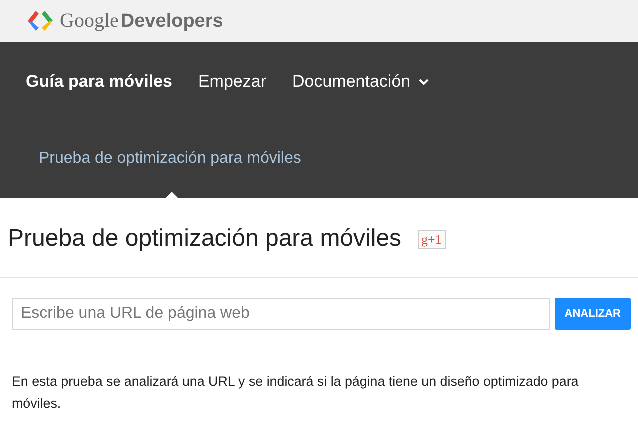 This screenshot has width=638, height=431. What do you see at coordinates (360, 82) in the screenshot?
I see `nav-link: Documentación` at bounding box center [360, 82].